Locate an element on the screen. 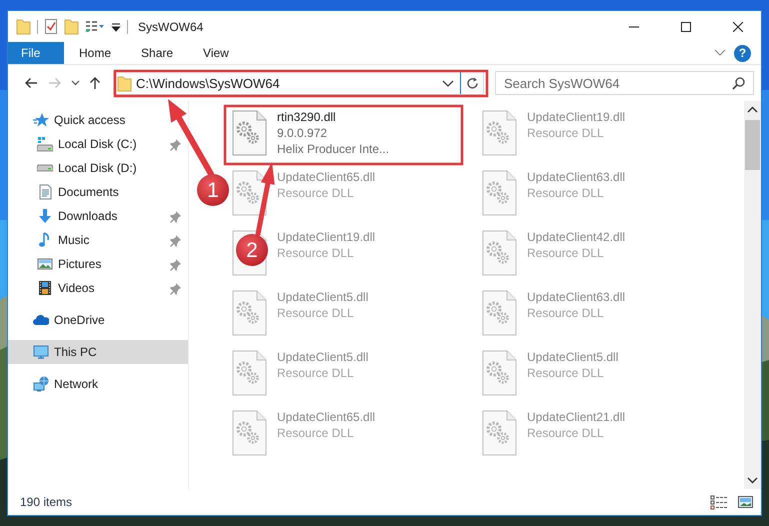 The width and height of the screenshot is (769, 526). customize-menu-icon is located at coordinates (116, 27).